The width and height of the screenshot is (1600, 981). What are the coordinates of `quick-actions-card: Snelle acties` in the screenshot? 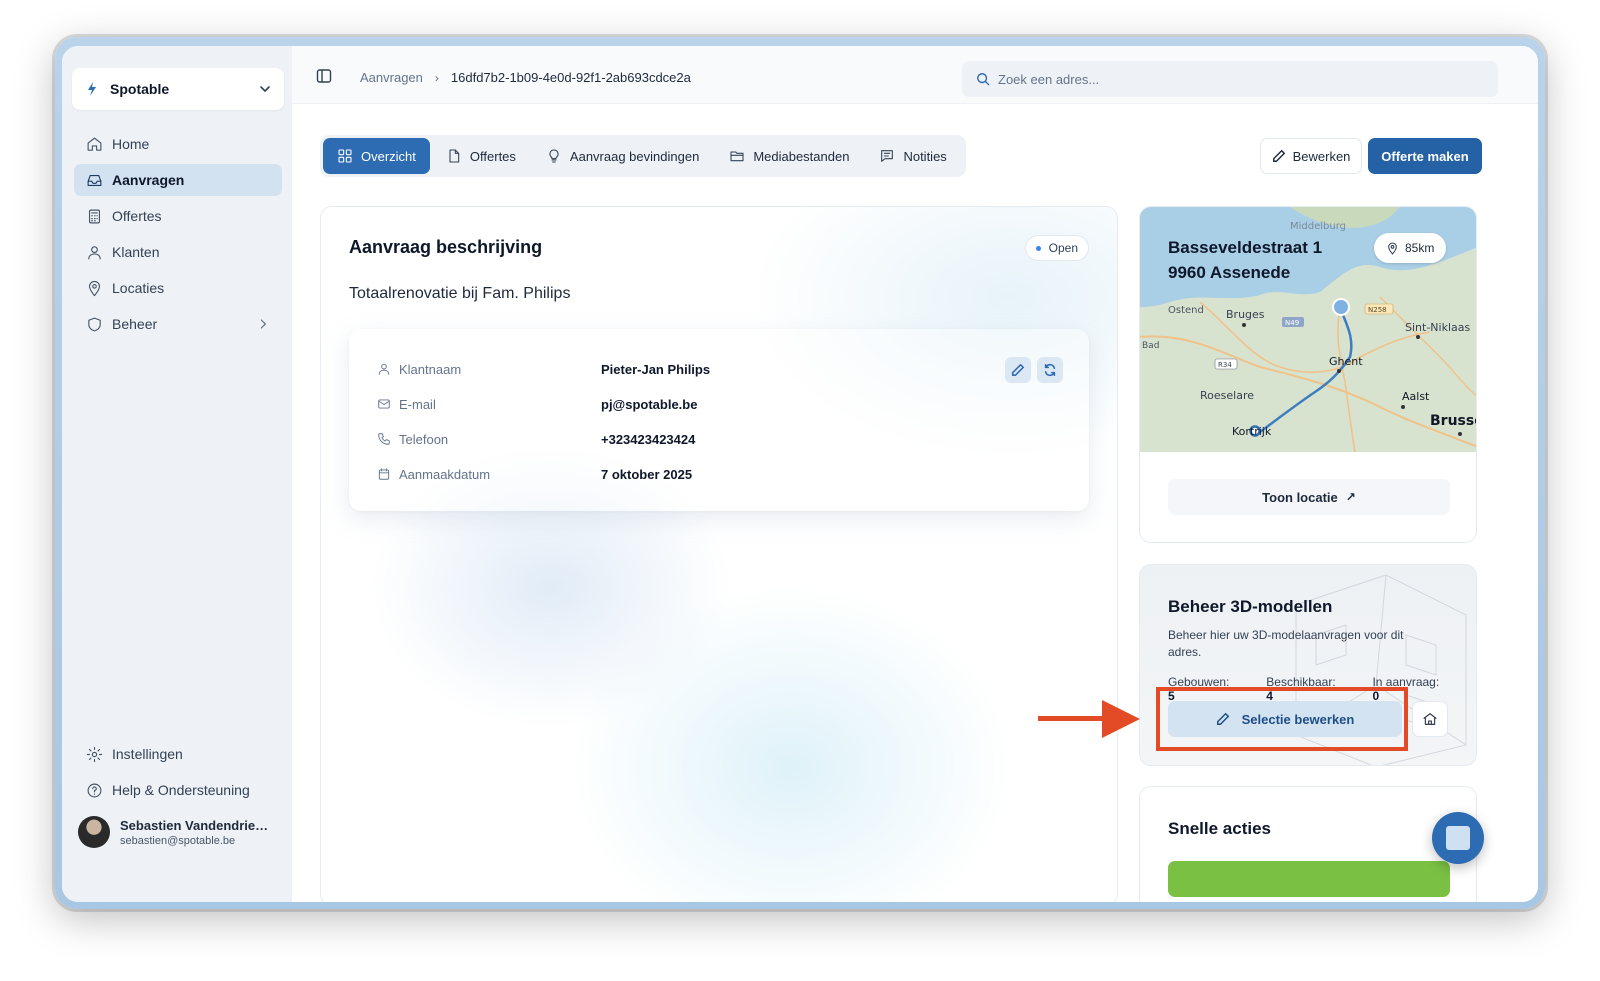 It's located at (1308, 844).